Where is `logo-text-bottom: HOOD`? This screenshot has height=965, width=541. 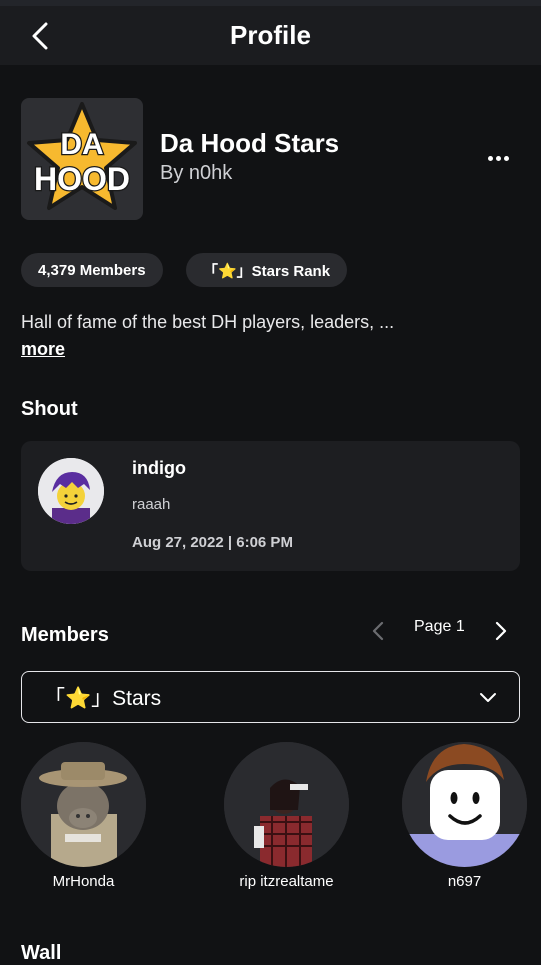 logo-text-bottom: HOOD is located at coordinates (82, 179).